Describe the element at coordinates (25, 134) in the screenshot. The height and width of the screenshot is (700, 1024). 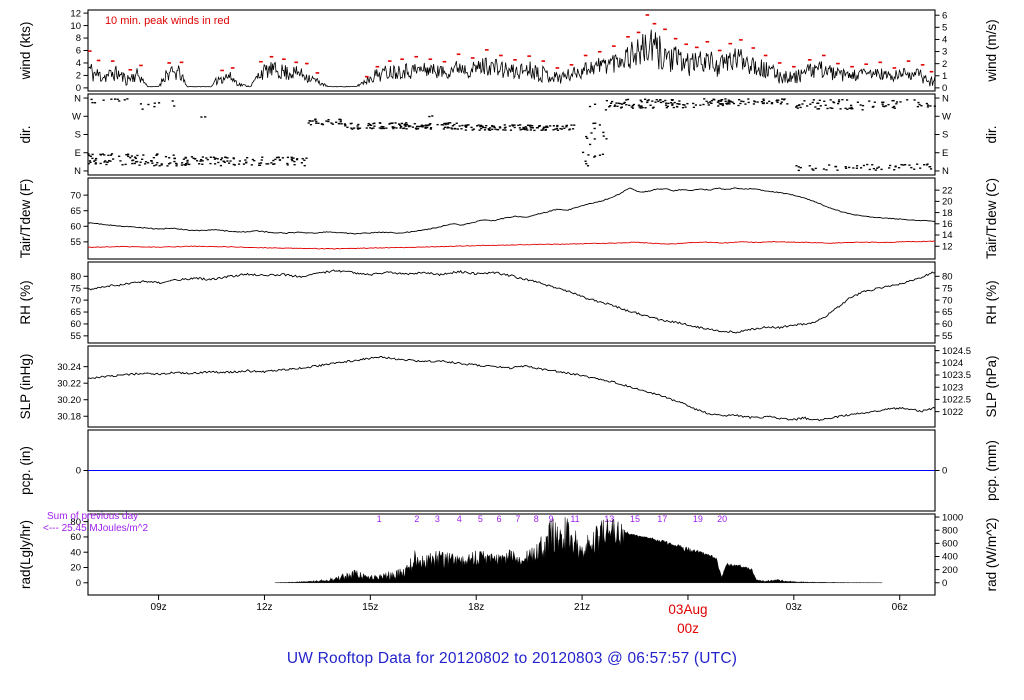
I see `y-label-left-dir: dir.` at that location.